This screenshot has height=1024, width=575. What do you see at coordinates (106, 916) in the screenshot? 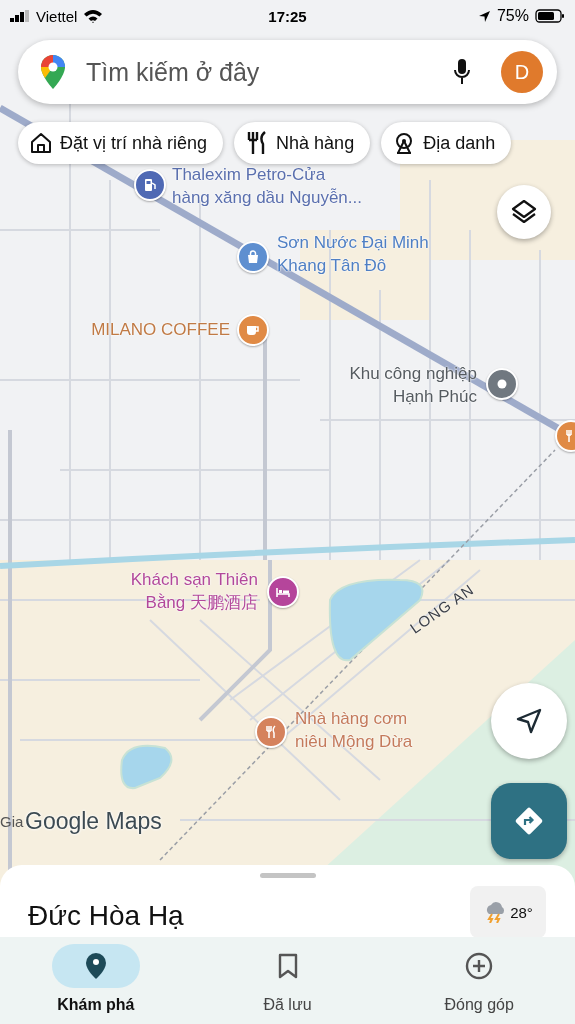
I see `place-title: Đức Hòa Hạ` at bounding box center [106, 916].